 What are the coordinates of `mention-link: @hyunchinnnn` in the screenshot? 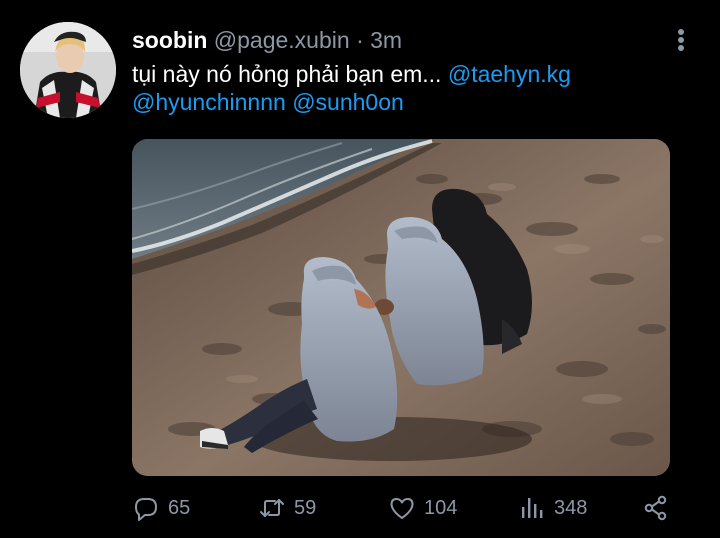 It's located at (209, 102).